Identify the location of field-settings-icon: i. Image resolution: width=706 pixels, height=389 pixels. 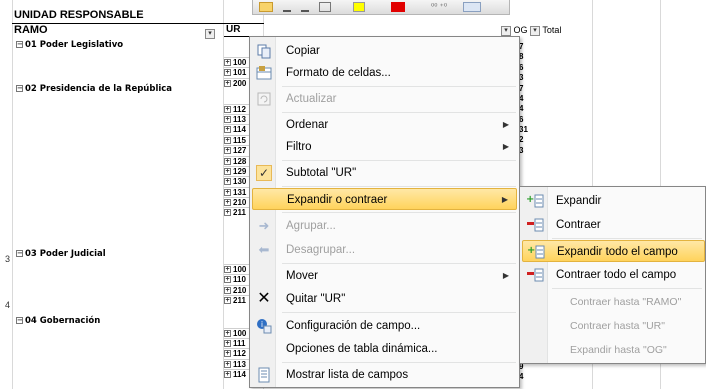
(264, 326).